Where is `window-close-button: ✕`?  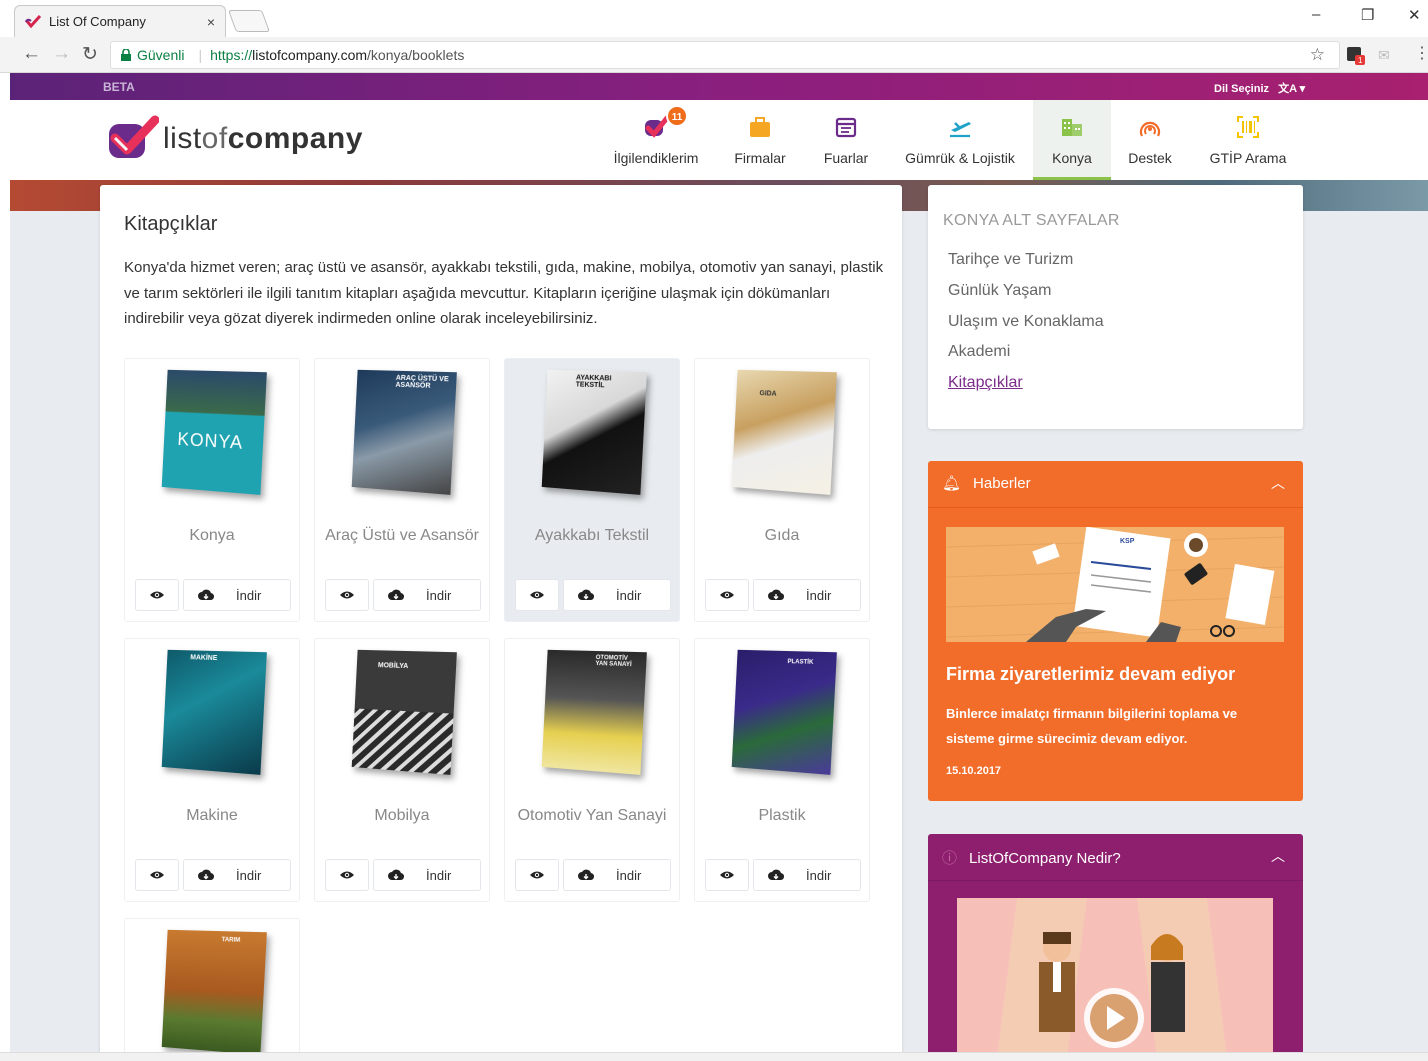 window-close-button: ✕ is located at coordinates (1414, 15).